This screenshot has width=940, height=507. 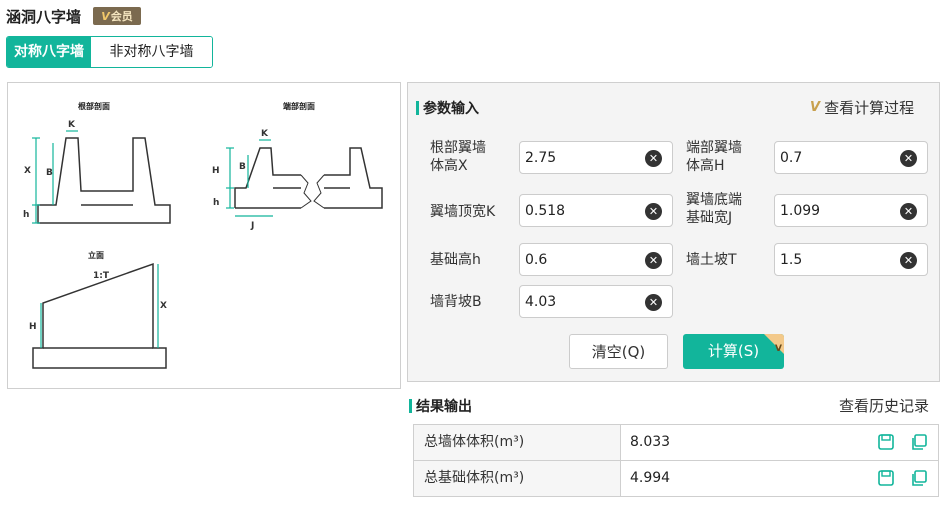 What do you see at coordinates (676, 478) in the screenshot?
I see `result-row-base-volume: 总基础体积(m³) 4.994` at bounding box center [676, 478].